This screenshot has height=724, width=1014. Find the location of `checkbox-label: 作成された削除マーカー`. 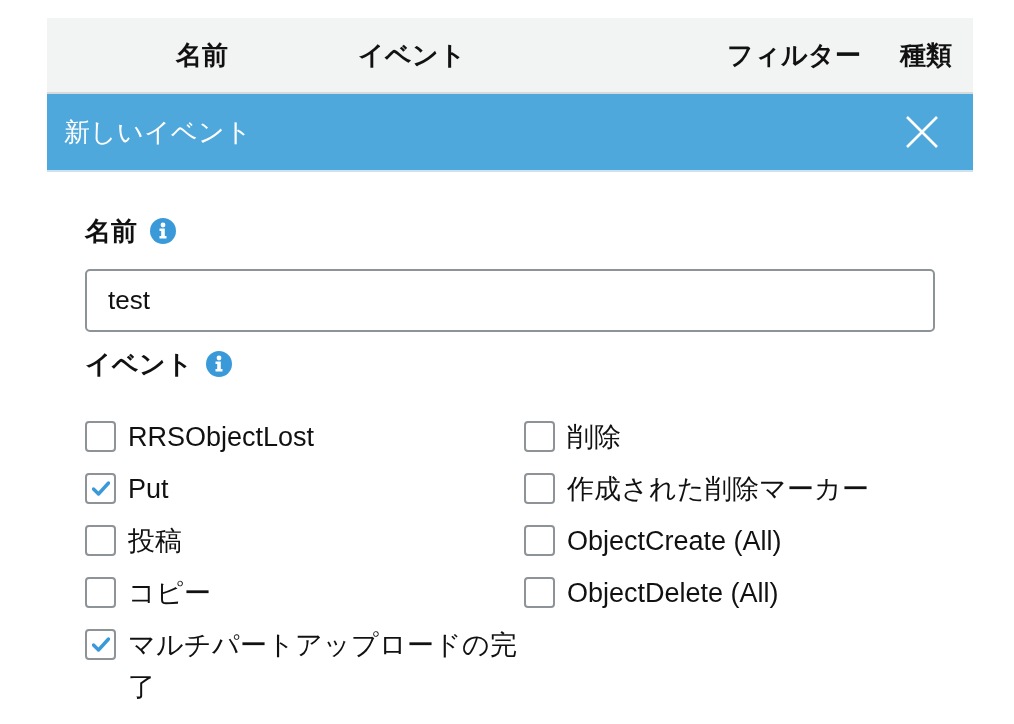

checkbox-label: 作成された削除マーカー is located at coordinates (718, 489).